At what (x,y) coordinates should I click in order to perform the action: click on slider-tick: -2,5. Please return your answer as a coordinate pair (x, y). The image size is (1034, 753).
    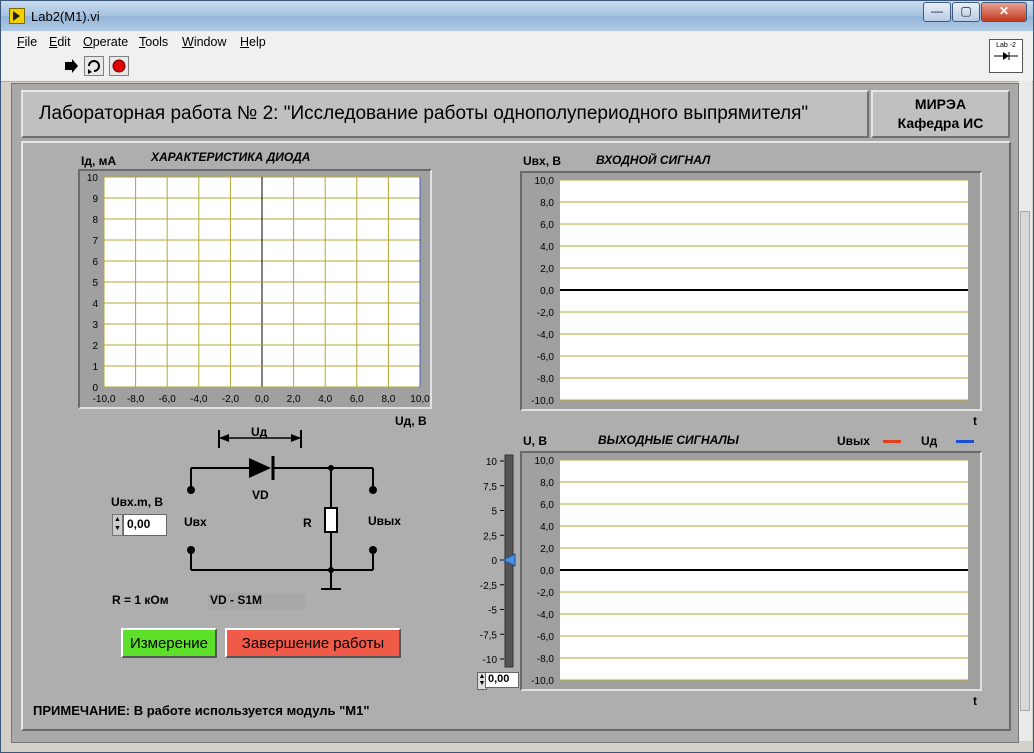
    Looking at the image, I should click on (489, 586).